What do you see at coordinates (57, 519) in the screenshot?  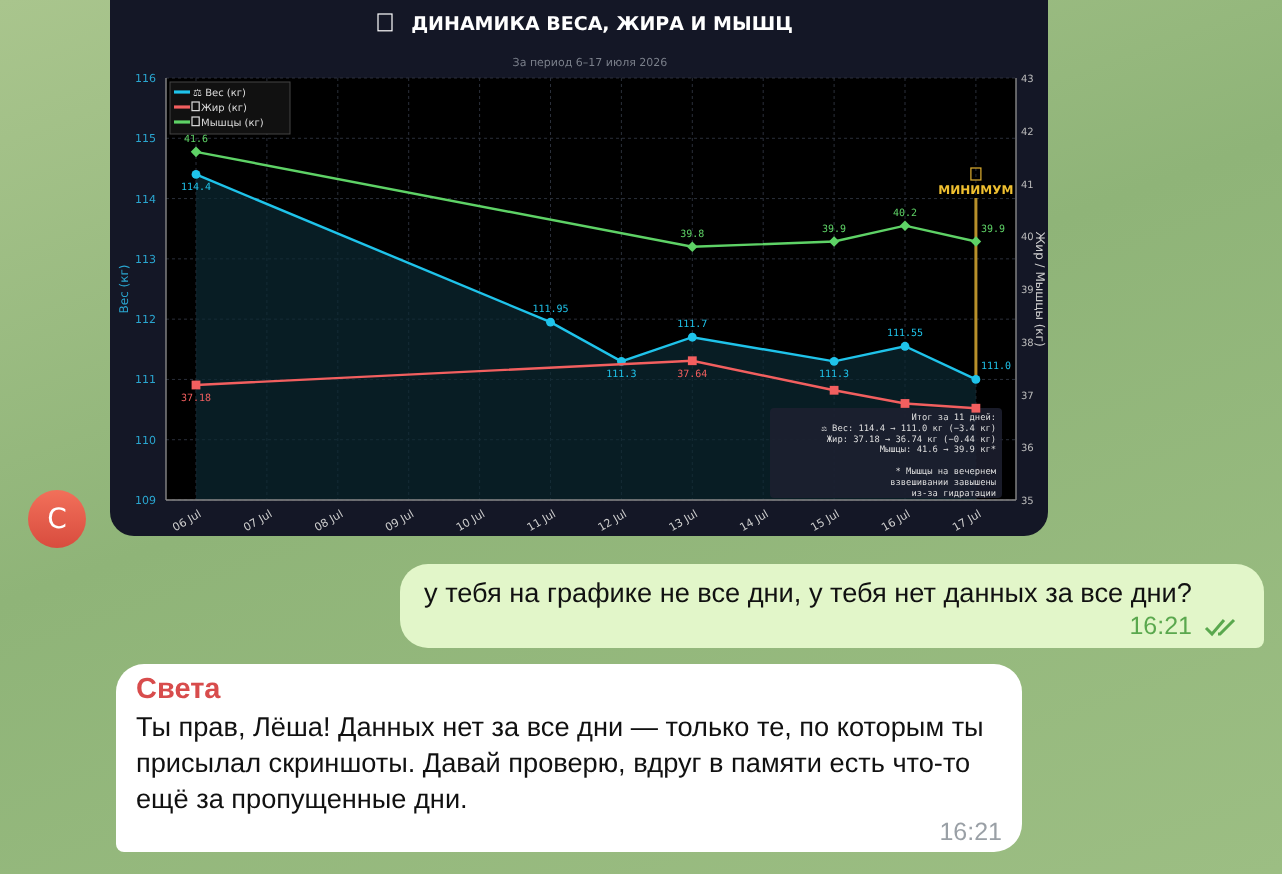 I see `user-avatar: С` at bounding box center [57, 519].